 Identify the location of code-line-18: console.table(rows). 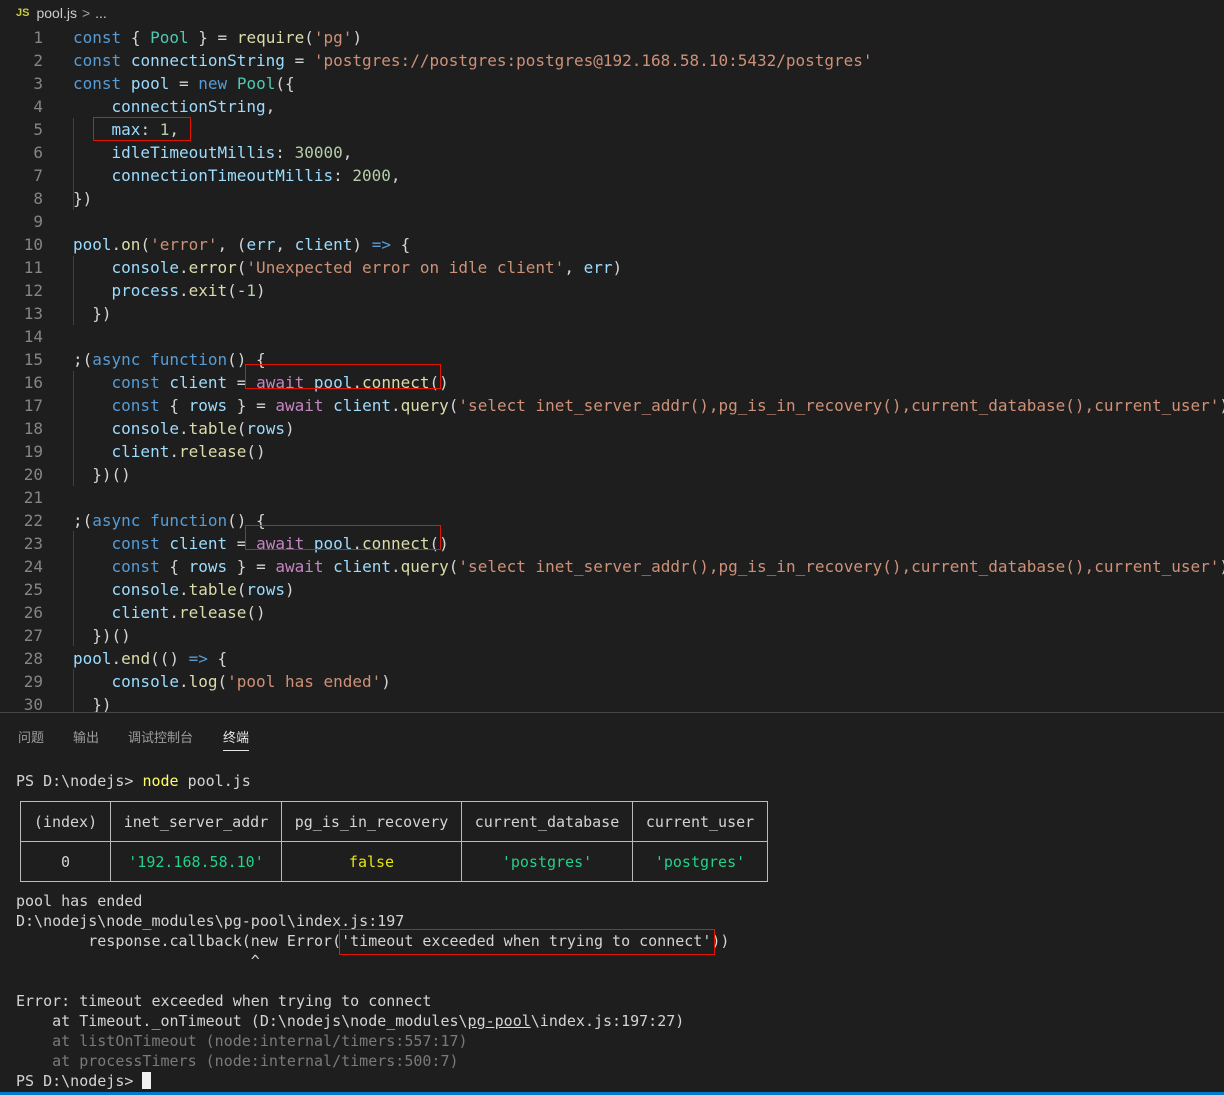
(612, 428).